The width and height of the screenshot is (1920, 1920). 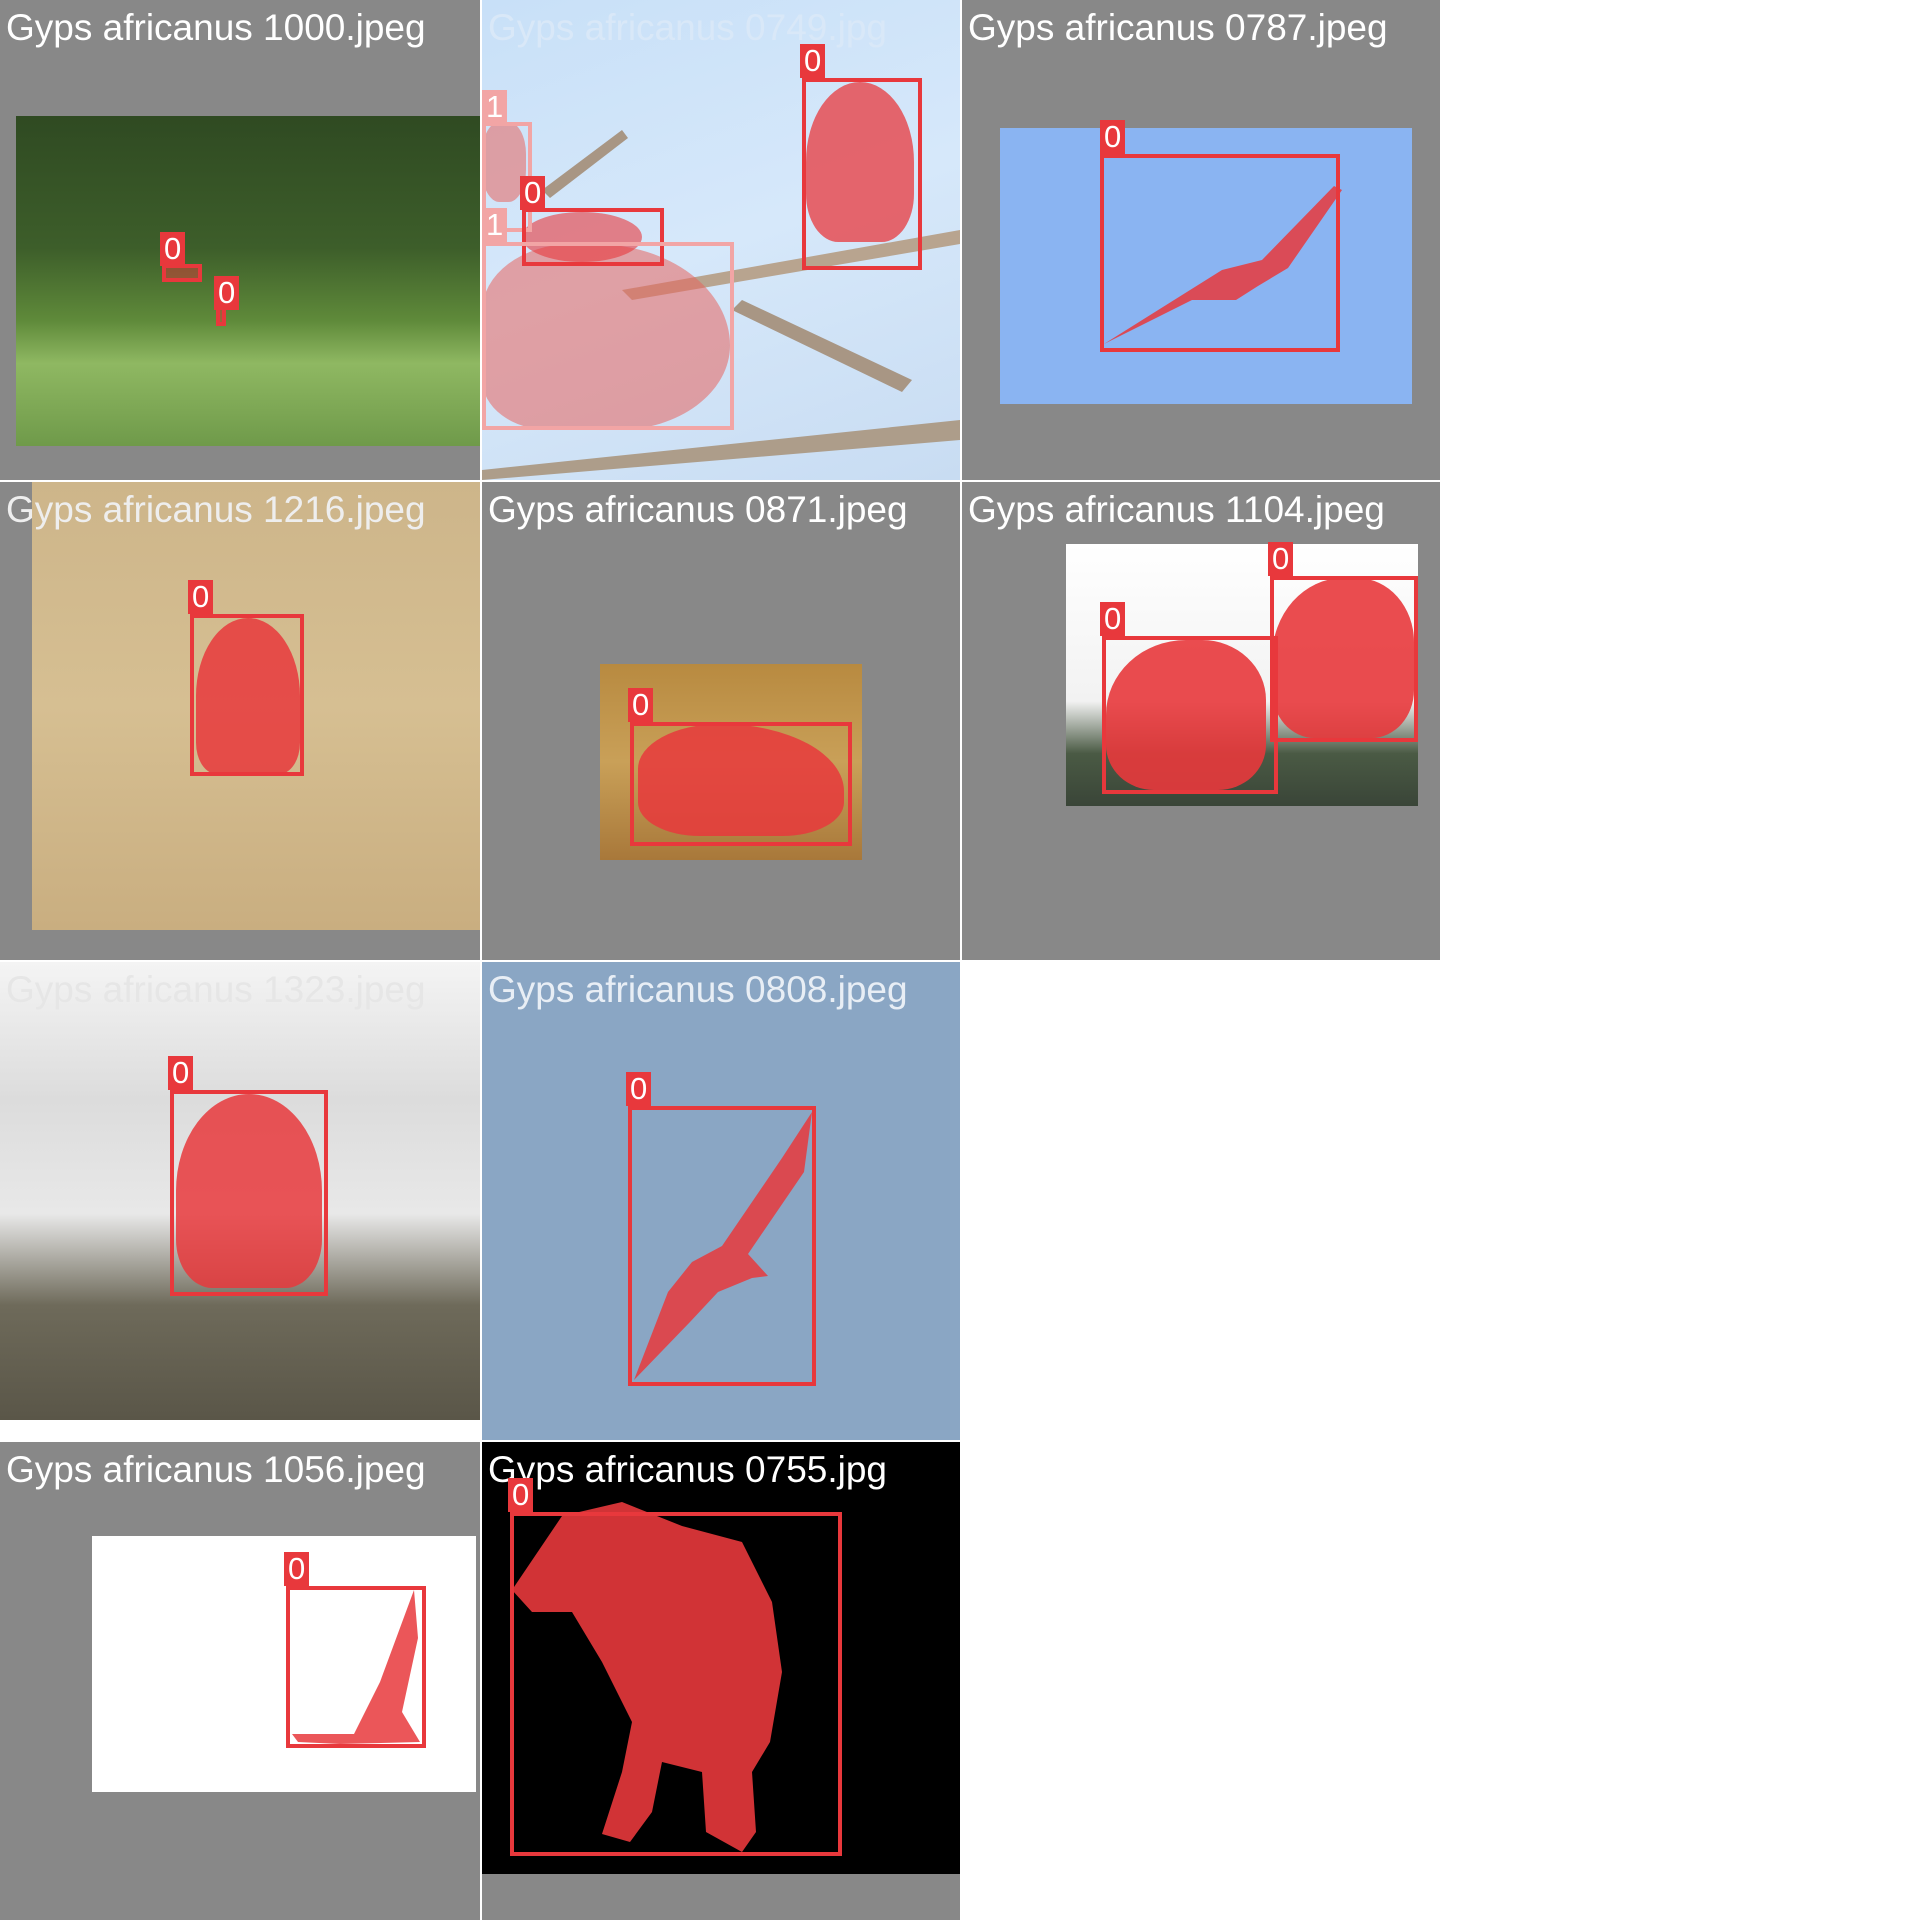 I want to click on image-filename: Gyps africanus 1323.jpeg, so click(x=216, y=989).